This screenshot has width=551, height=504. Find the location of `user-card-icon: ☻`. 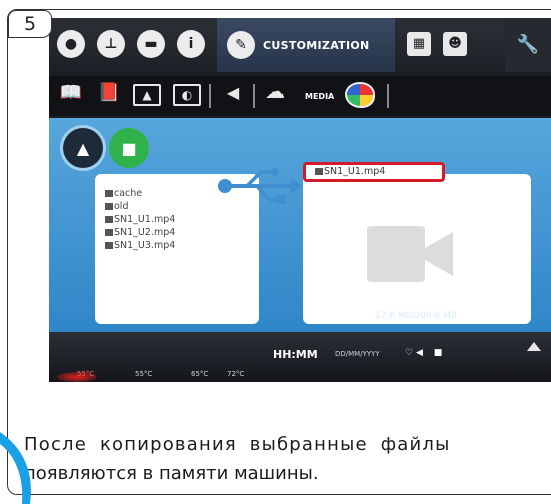

user-card-icon: ☻ is located at coordinates (455, 44).